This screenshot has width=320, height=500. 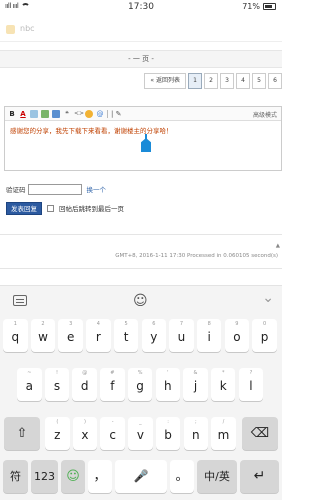 I want to click on image-icon, so click(x=34, y=113).